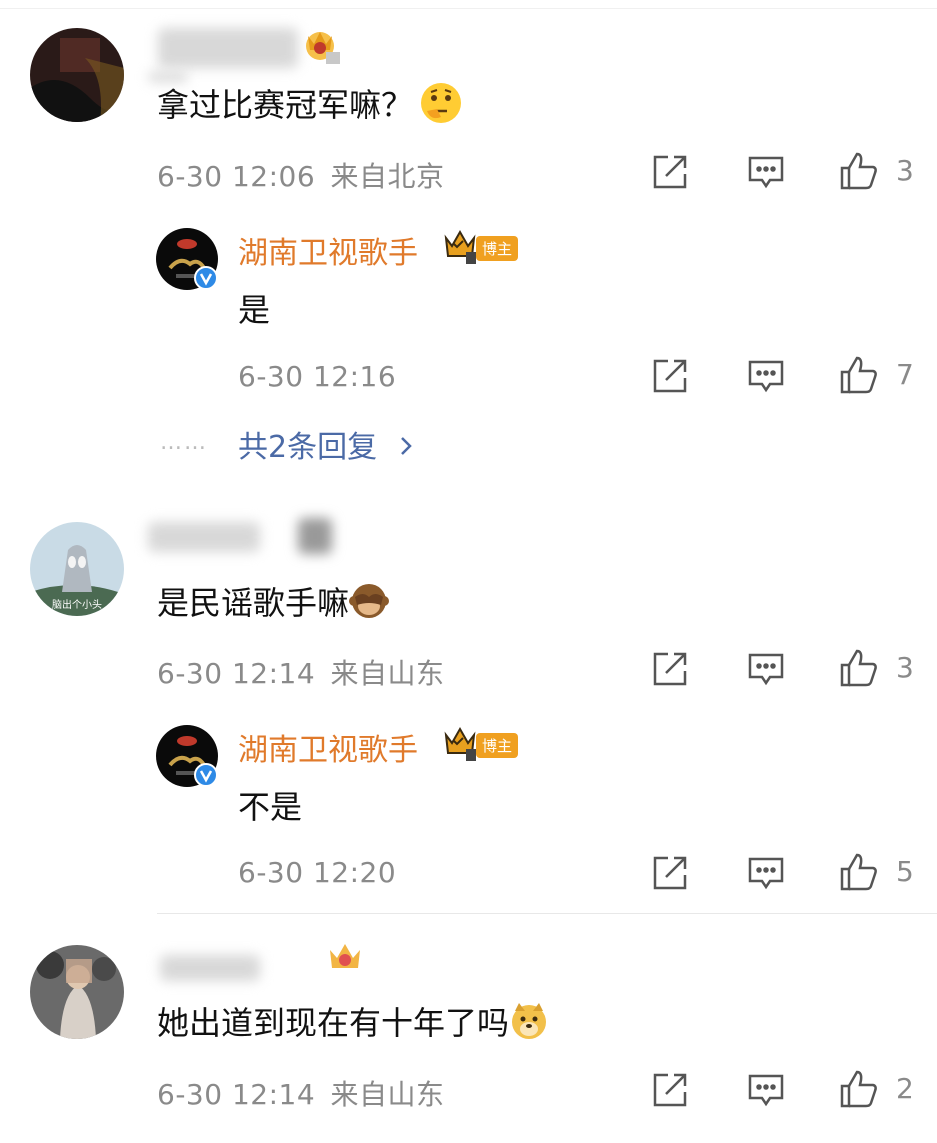 The height and width of the screenshot is (1143, 937). What do you see at coordinates (878, 873) in the screenshot?
I see `like-button: 5` at bounding box center [878, 873].